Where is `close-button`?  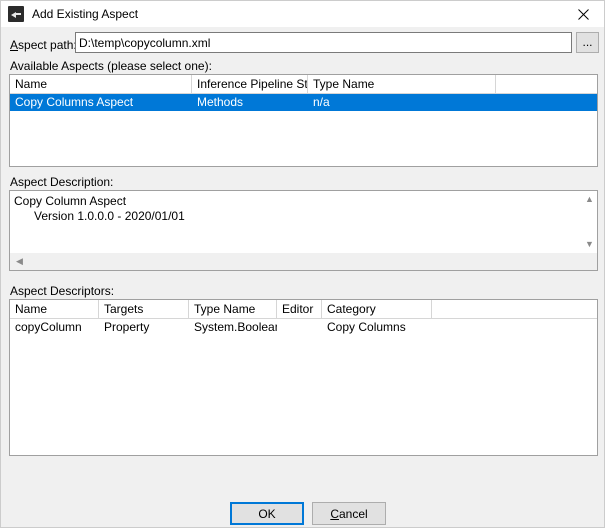 close-button is located at coordinates (582, 14).